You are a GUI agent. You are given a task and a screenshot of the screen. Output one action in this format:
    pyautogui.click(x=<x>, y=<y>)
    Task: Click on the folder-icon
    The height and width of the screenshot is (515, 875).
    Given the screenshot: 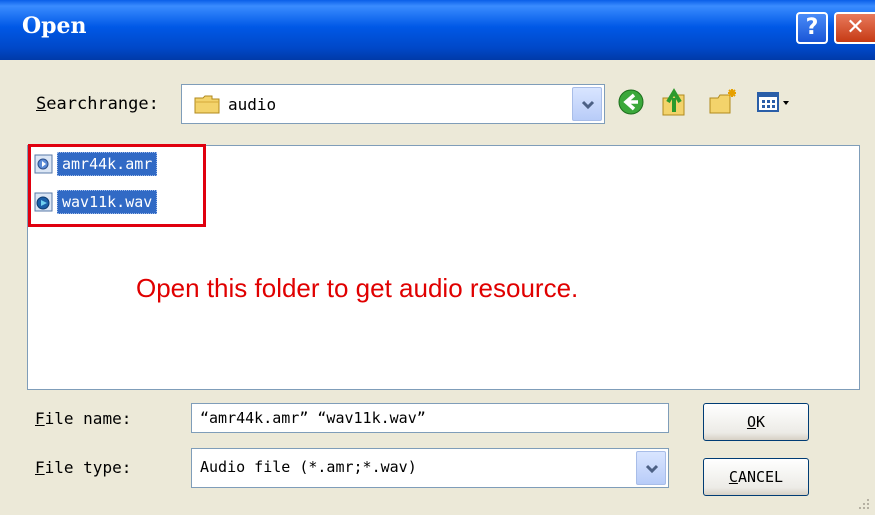 What is the action you would take?
    pyautogui.click(x=207, y=104)
    